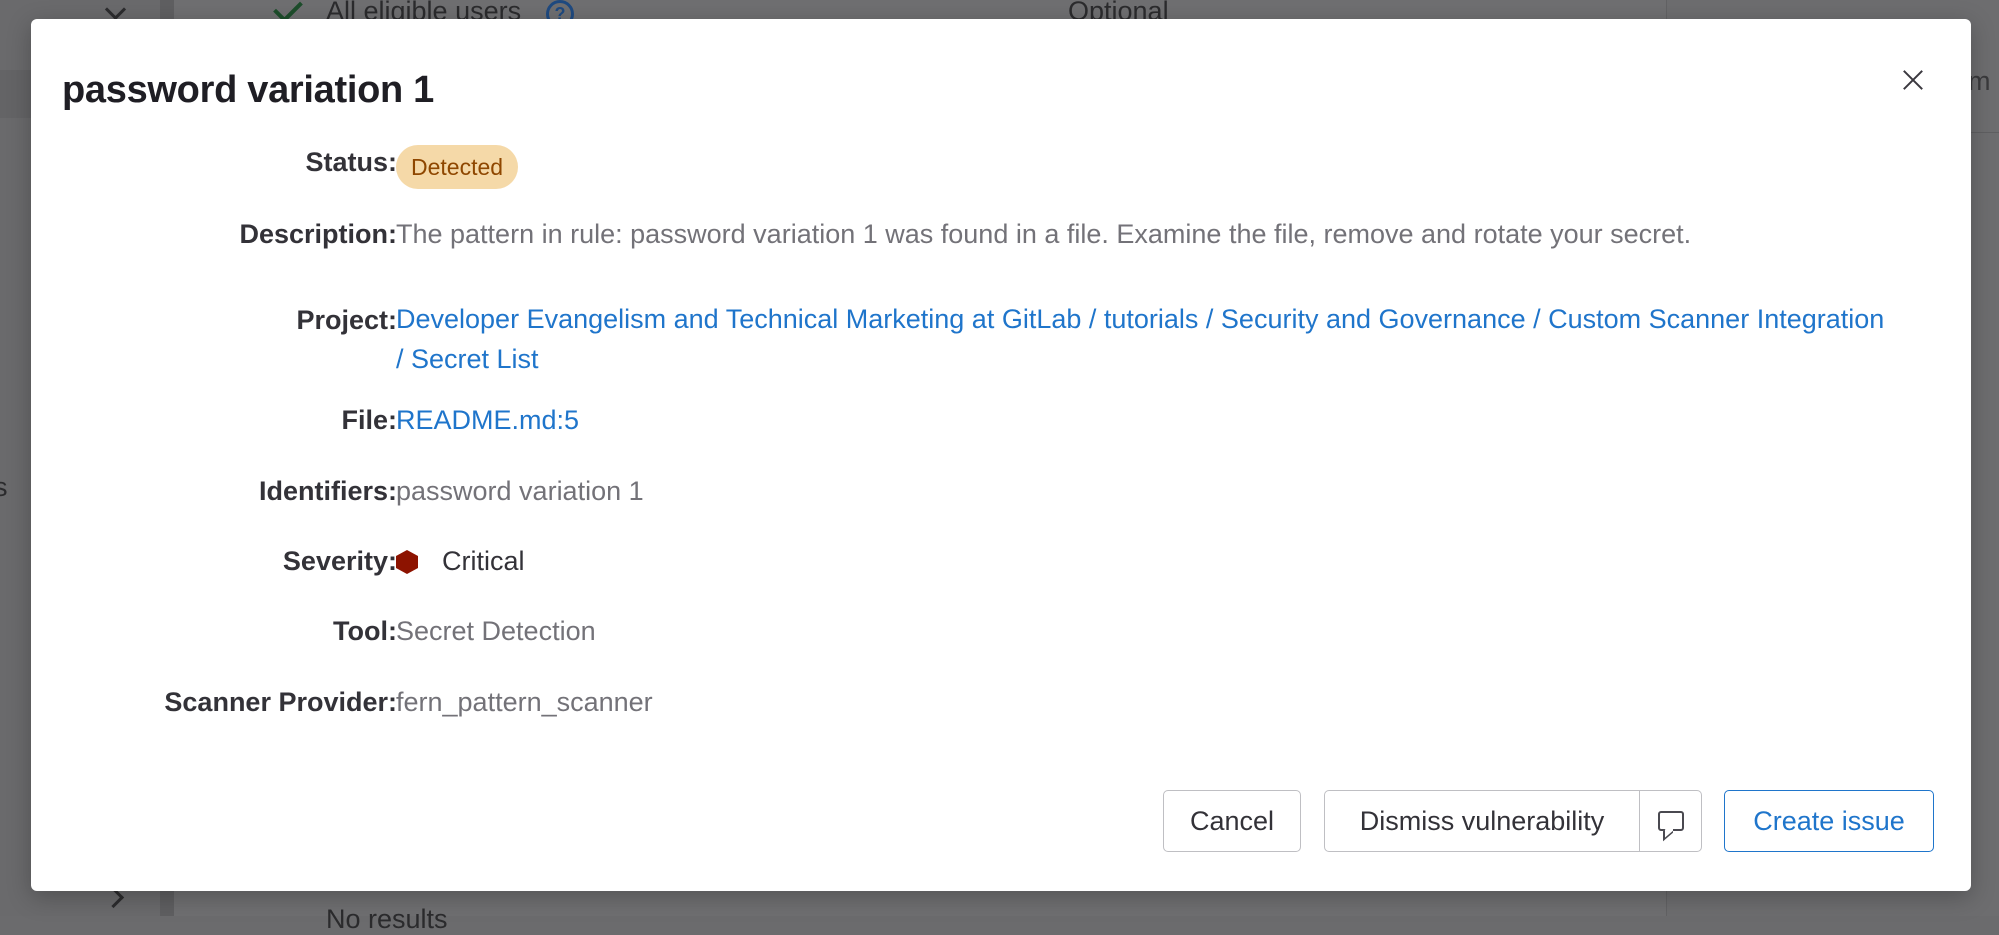  What do you see at coordinates (387, 919) in the screenshot?
I see `background-no-results-text: No results` at bounding box center [387, 919].